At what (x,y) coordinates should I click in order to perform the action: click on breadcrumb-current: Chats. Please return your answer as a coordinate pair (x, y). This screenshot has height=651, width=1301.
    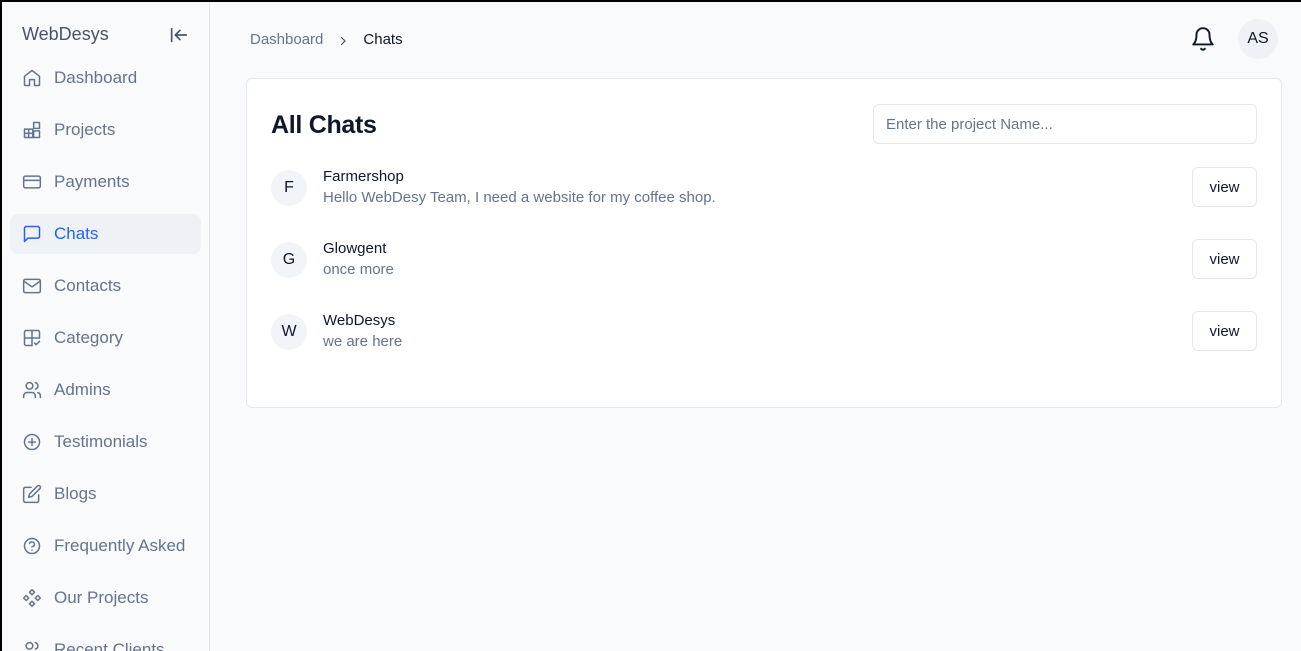
    Looking at the image, I should click on (383, 39).